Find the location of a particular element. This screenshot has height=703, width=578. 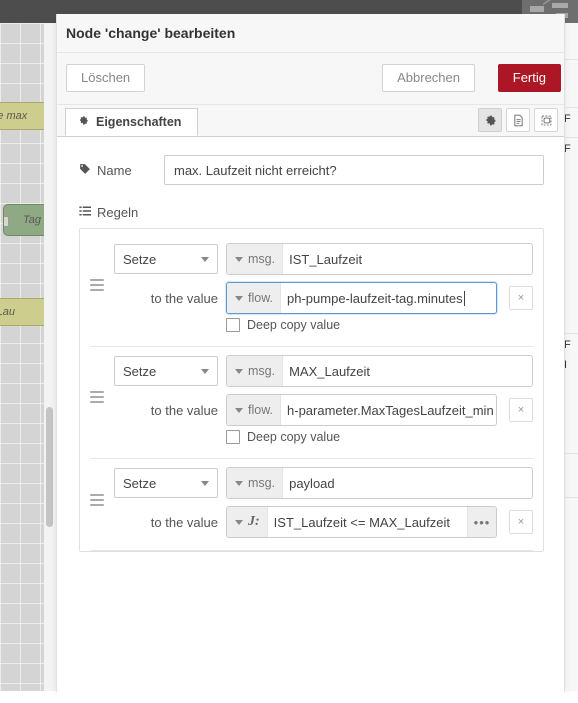

gear-icon-button is located at coordinates (490, 120).